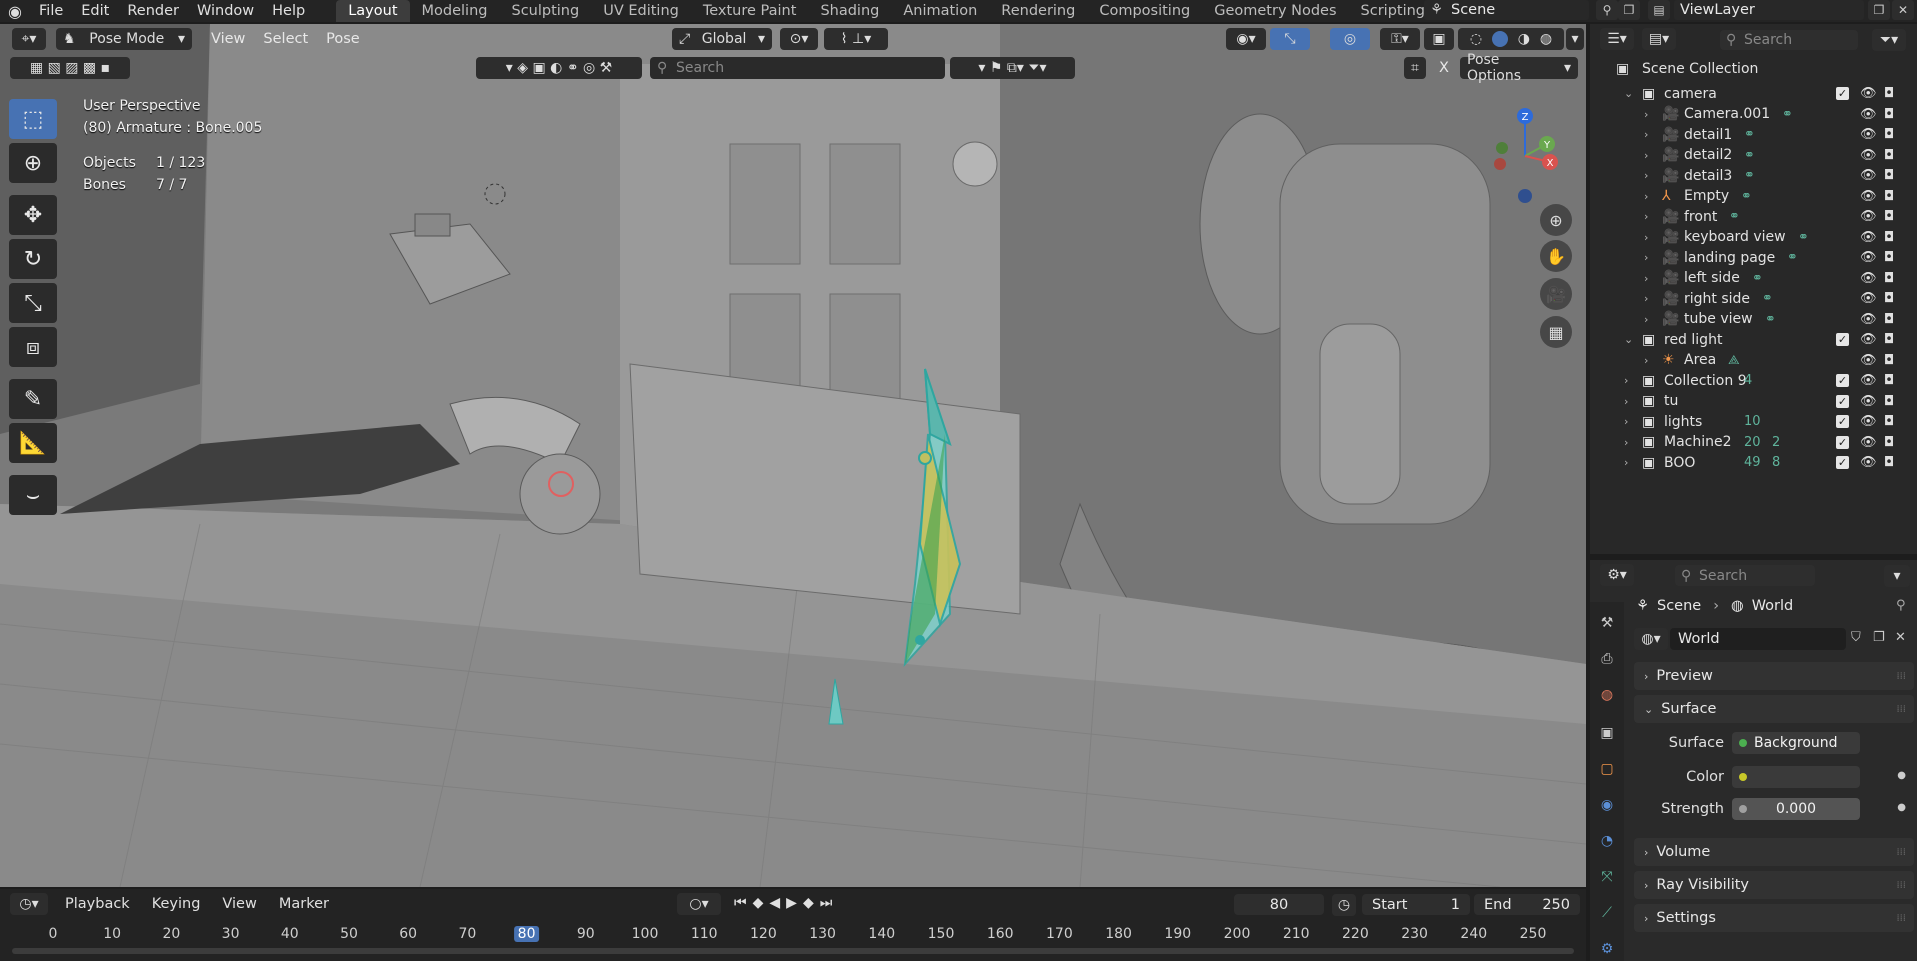 This screenshot has width=1917, height=961. What do you see at coordinates (1444, 68) in the screenshot?
I see `x-mirror-label: X` at bounding box center [1444, 68].